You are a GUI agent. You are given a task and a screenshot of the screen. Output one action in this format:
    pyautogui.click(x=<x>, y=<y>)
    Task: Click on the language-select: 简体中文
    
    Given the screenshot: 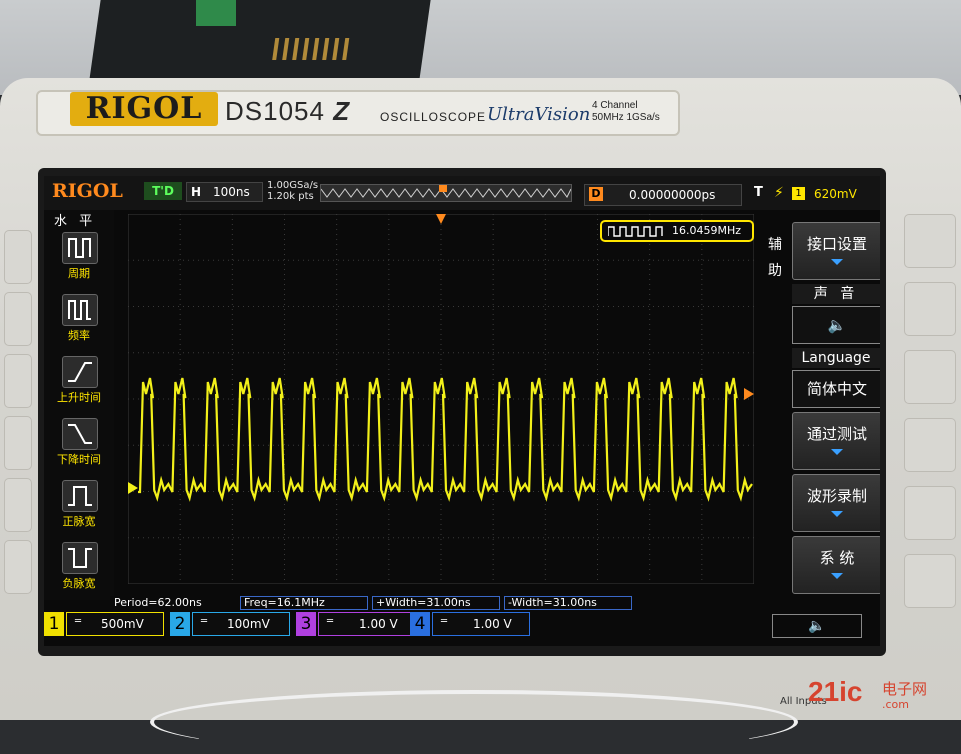 What is the action you would take?
    pyautogui.click(x=836, y=389)
    